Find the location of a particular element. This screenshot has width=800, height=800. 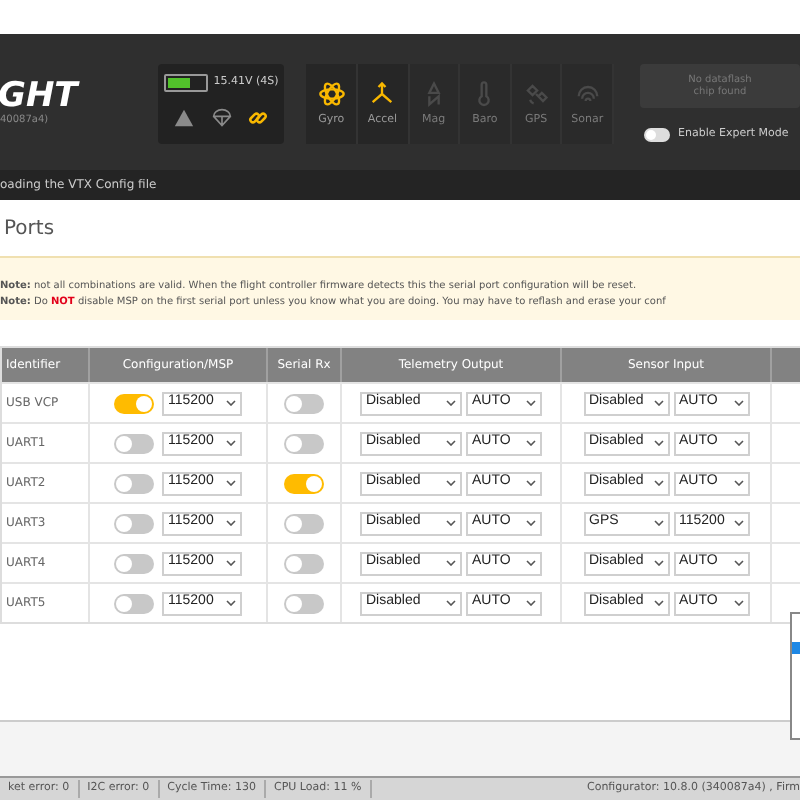

axes-icon is located at coordinates (382, 93).